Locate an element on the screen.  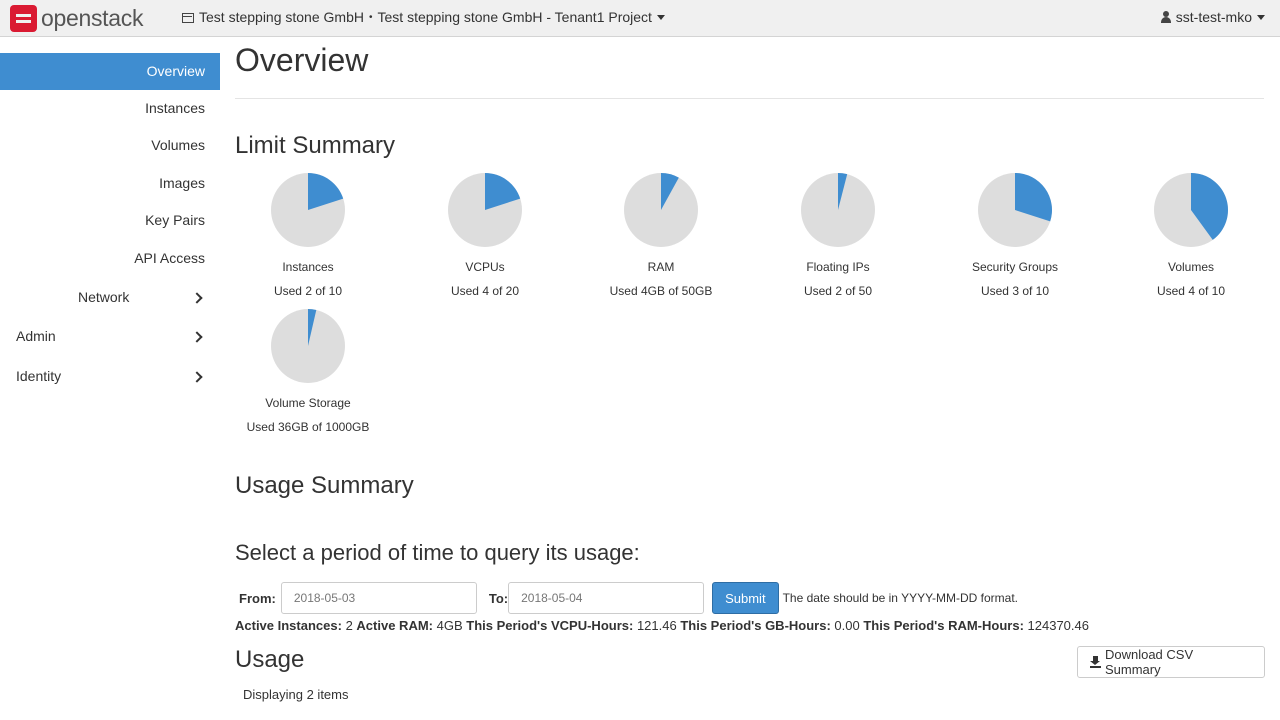
items-count: Displaying 2 items is located at coordinates (296, 694).